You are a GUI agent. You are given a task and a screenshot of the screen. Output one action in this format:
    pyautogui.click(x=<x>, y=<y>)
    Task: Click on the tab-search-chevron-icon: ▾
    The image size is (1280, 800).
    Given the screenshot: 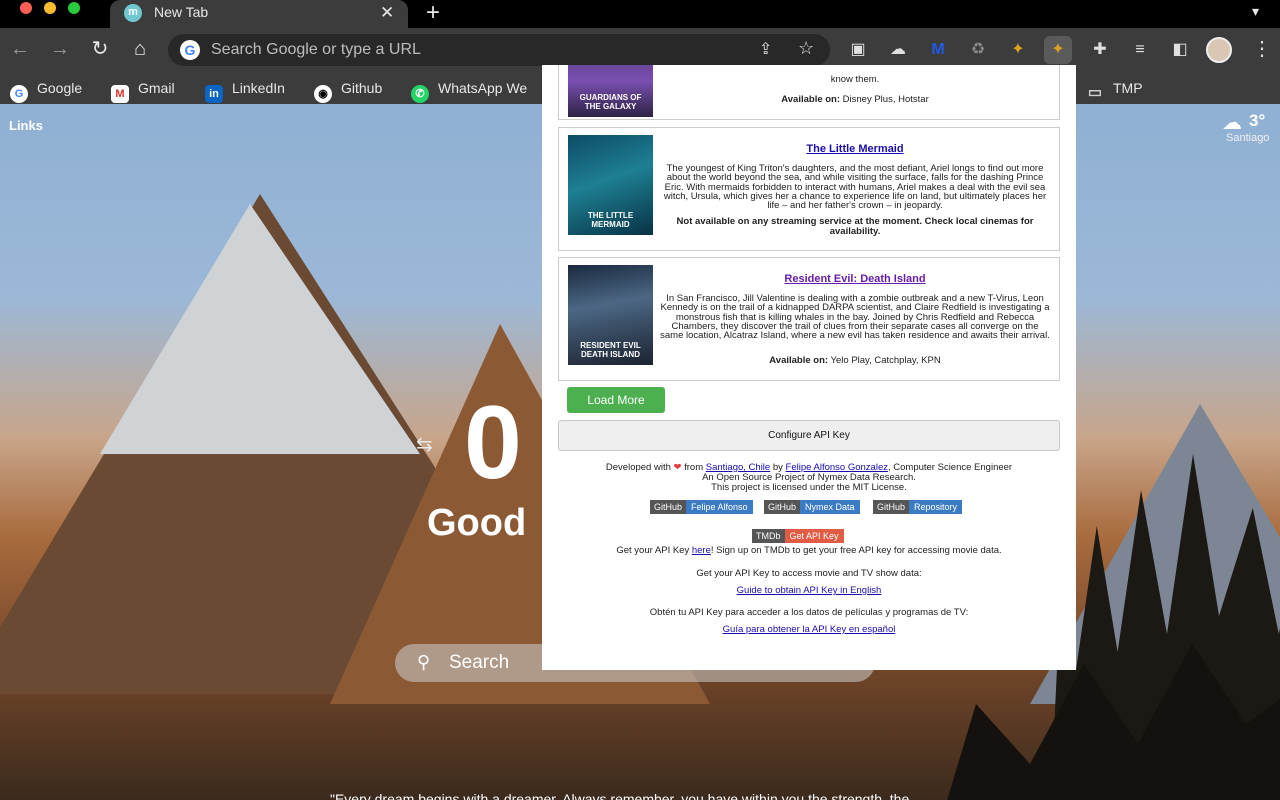 What is the action you would take?
    pyautogui.click(x=1255, y=11)
    